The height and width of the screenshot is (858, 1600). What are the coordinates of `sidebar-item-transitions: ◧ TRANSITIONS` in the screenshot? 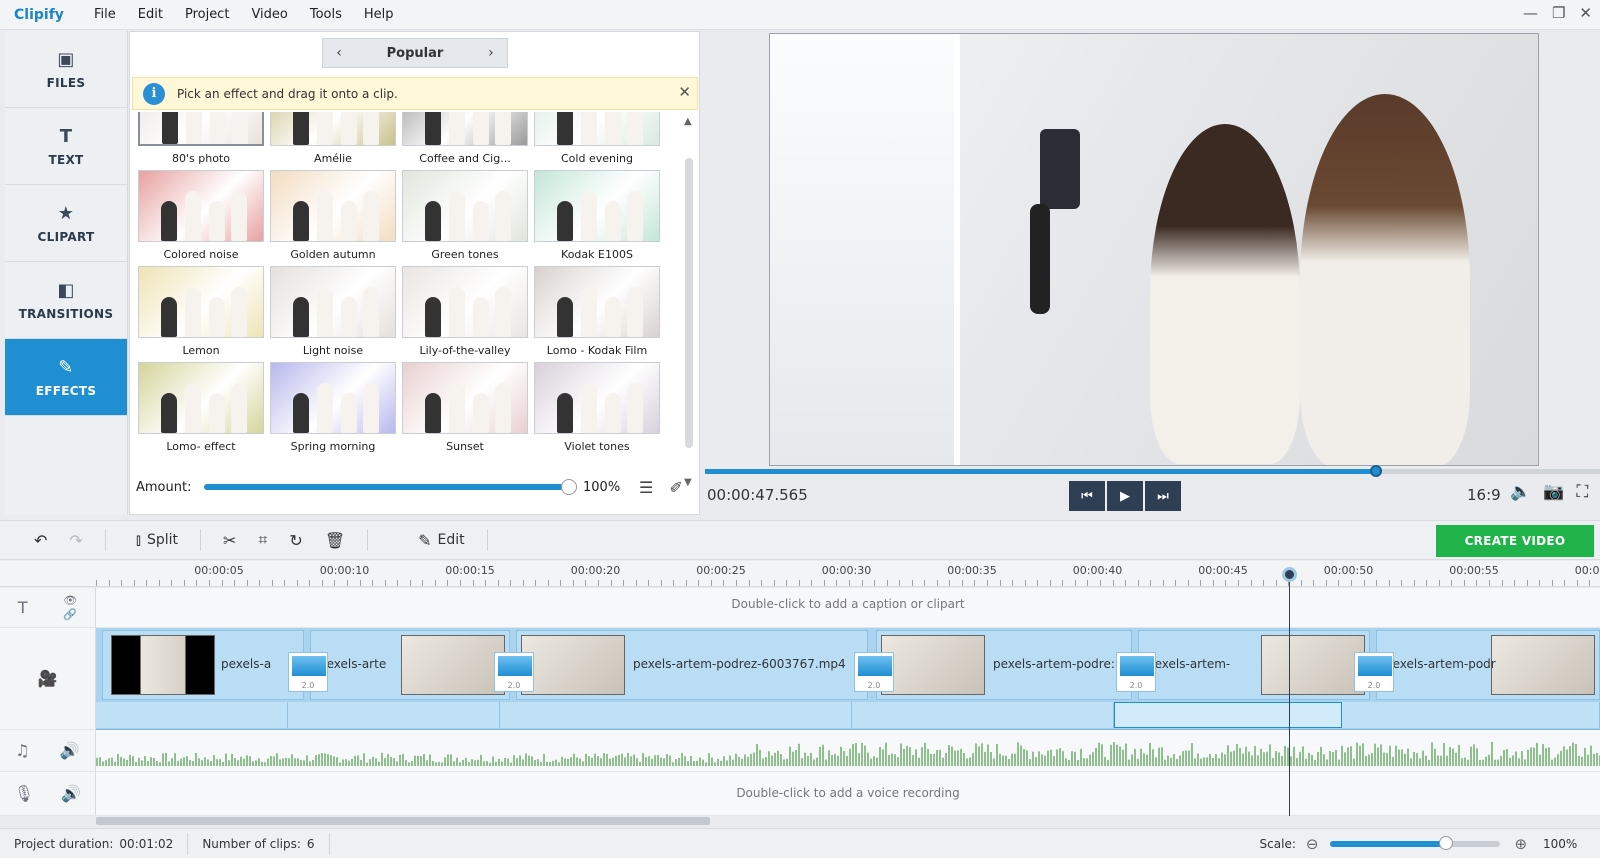 It's located at (66, 300).